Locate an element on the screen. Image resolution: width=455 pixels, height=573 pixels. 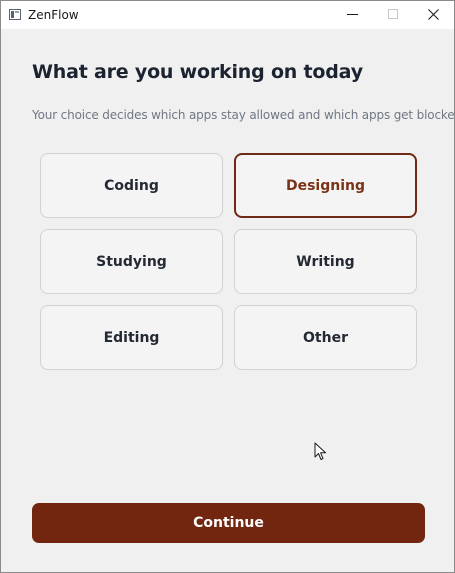
page-title: What are you working on today is located at coordinates (197, 72).